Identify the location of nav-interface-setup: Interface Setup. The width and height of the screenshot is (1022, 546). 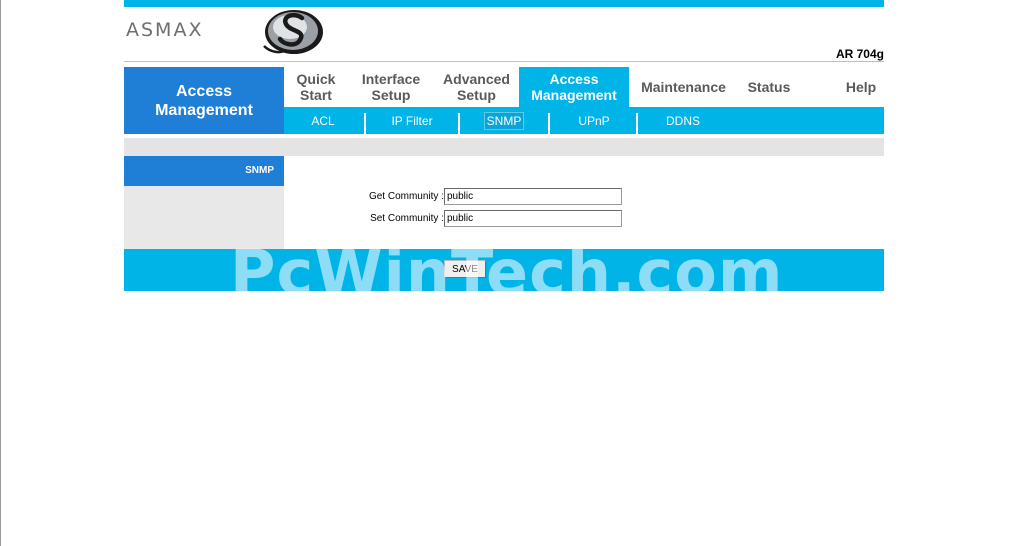
(391, 87).